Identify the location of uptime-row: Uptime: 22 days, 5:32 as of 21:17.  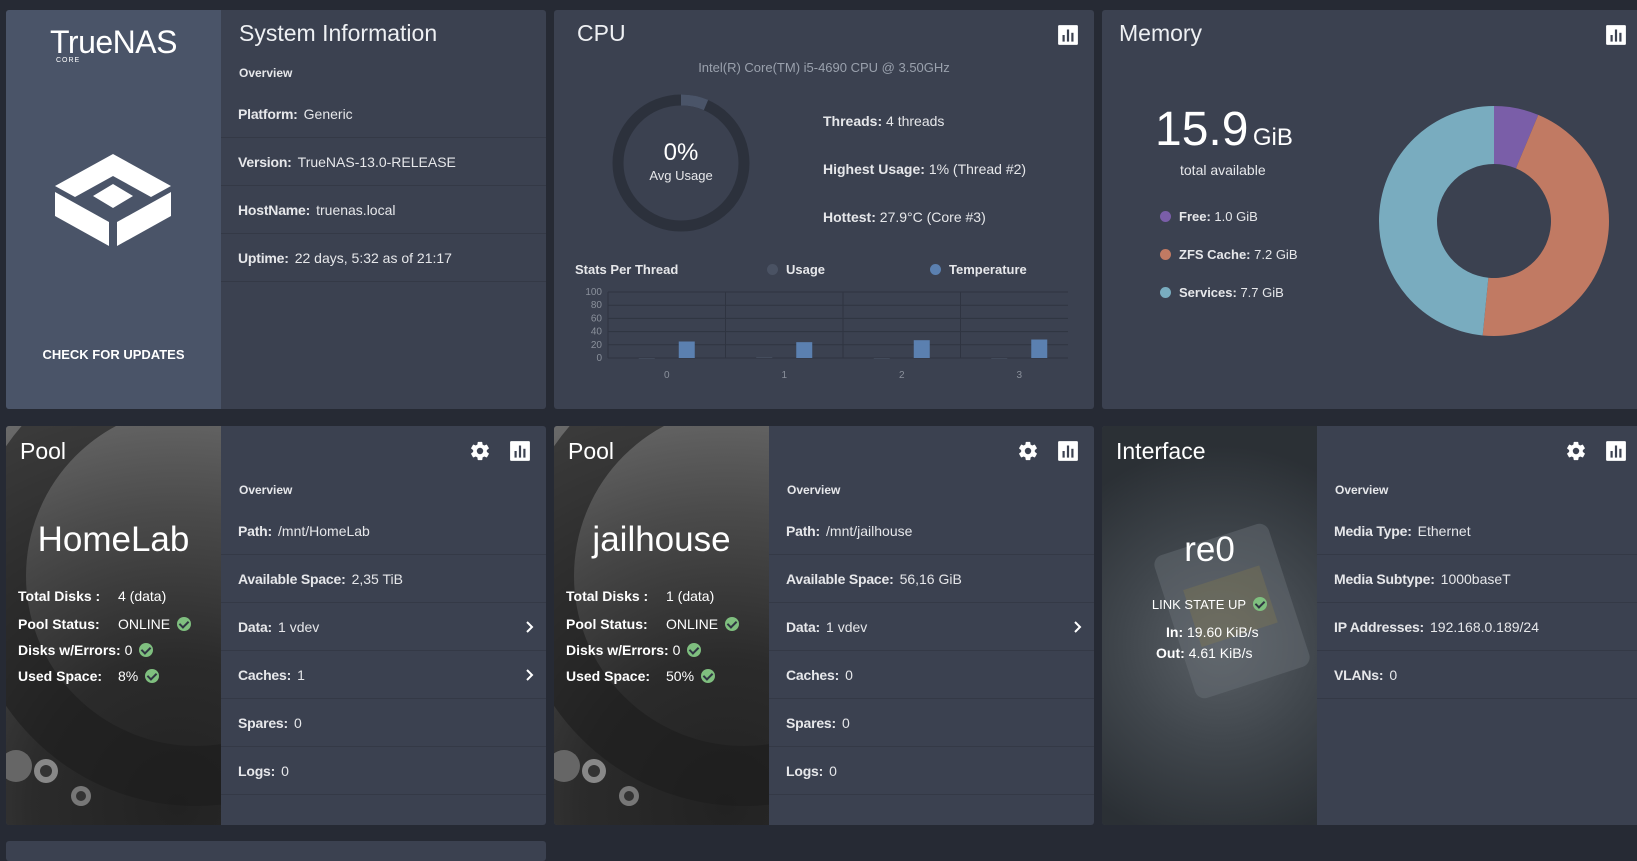
(383, 258).